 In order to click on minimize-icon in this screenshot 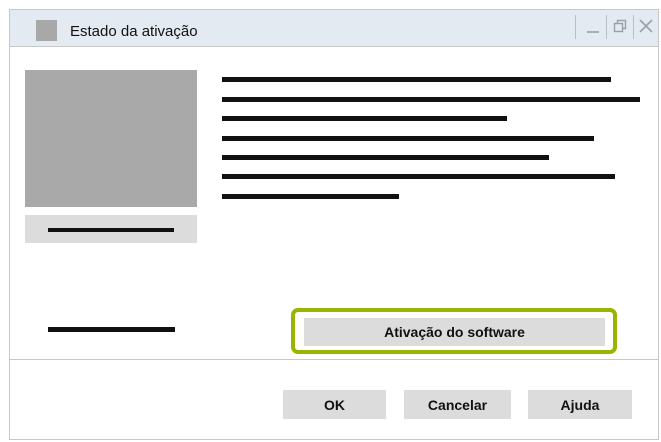, I will do `click(593, 26)`.